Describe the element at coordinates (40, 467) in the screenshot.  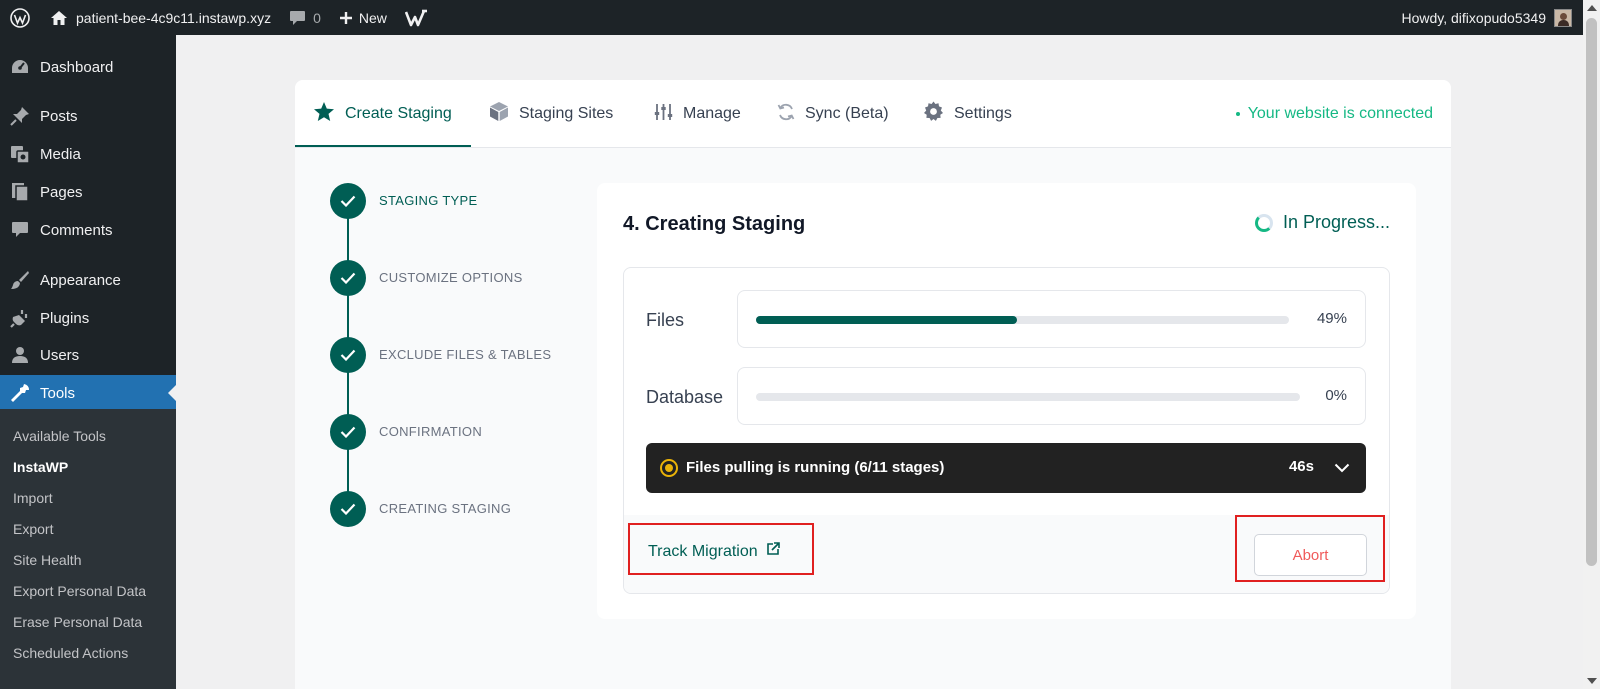
I see `submenu-instawp: InstaWP` at that location.